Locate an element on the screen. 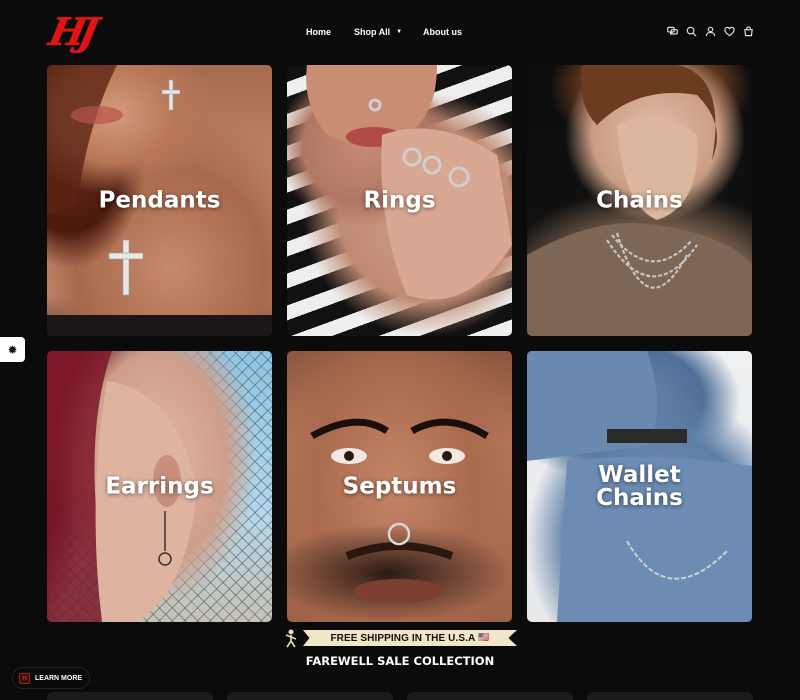  category-tile-chains: Chains is located at coordinates (639, 200).